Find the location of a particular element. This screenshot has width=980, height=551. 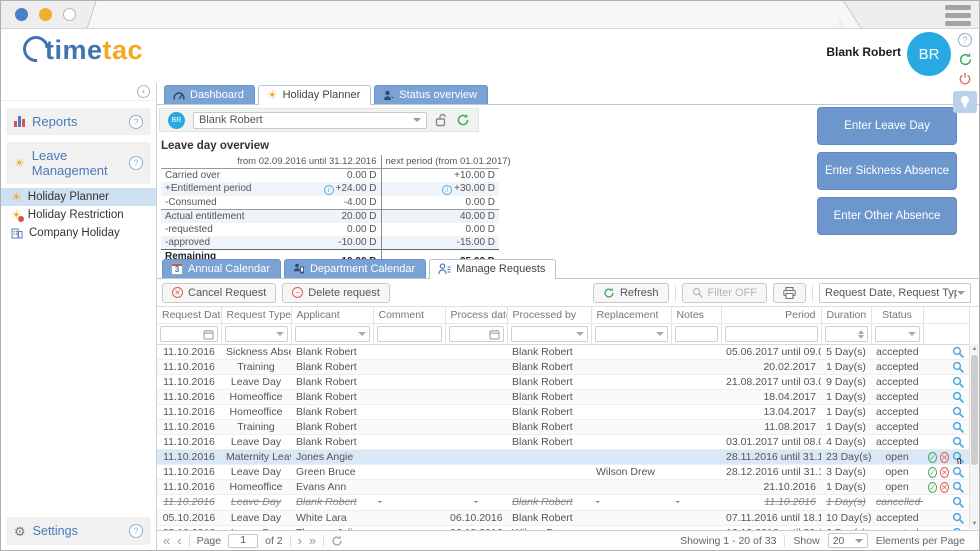

tab-status-overview: Status overview is located at coordinates (431, 94).